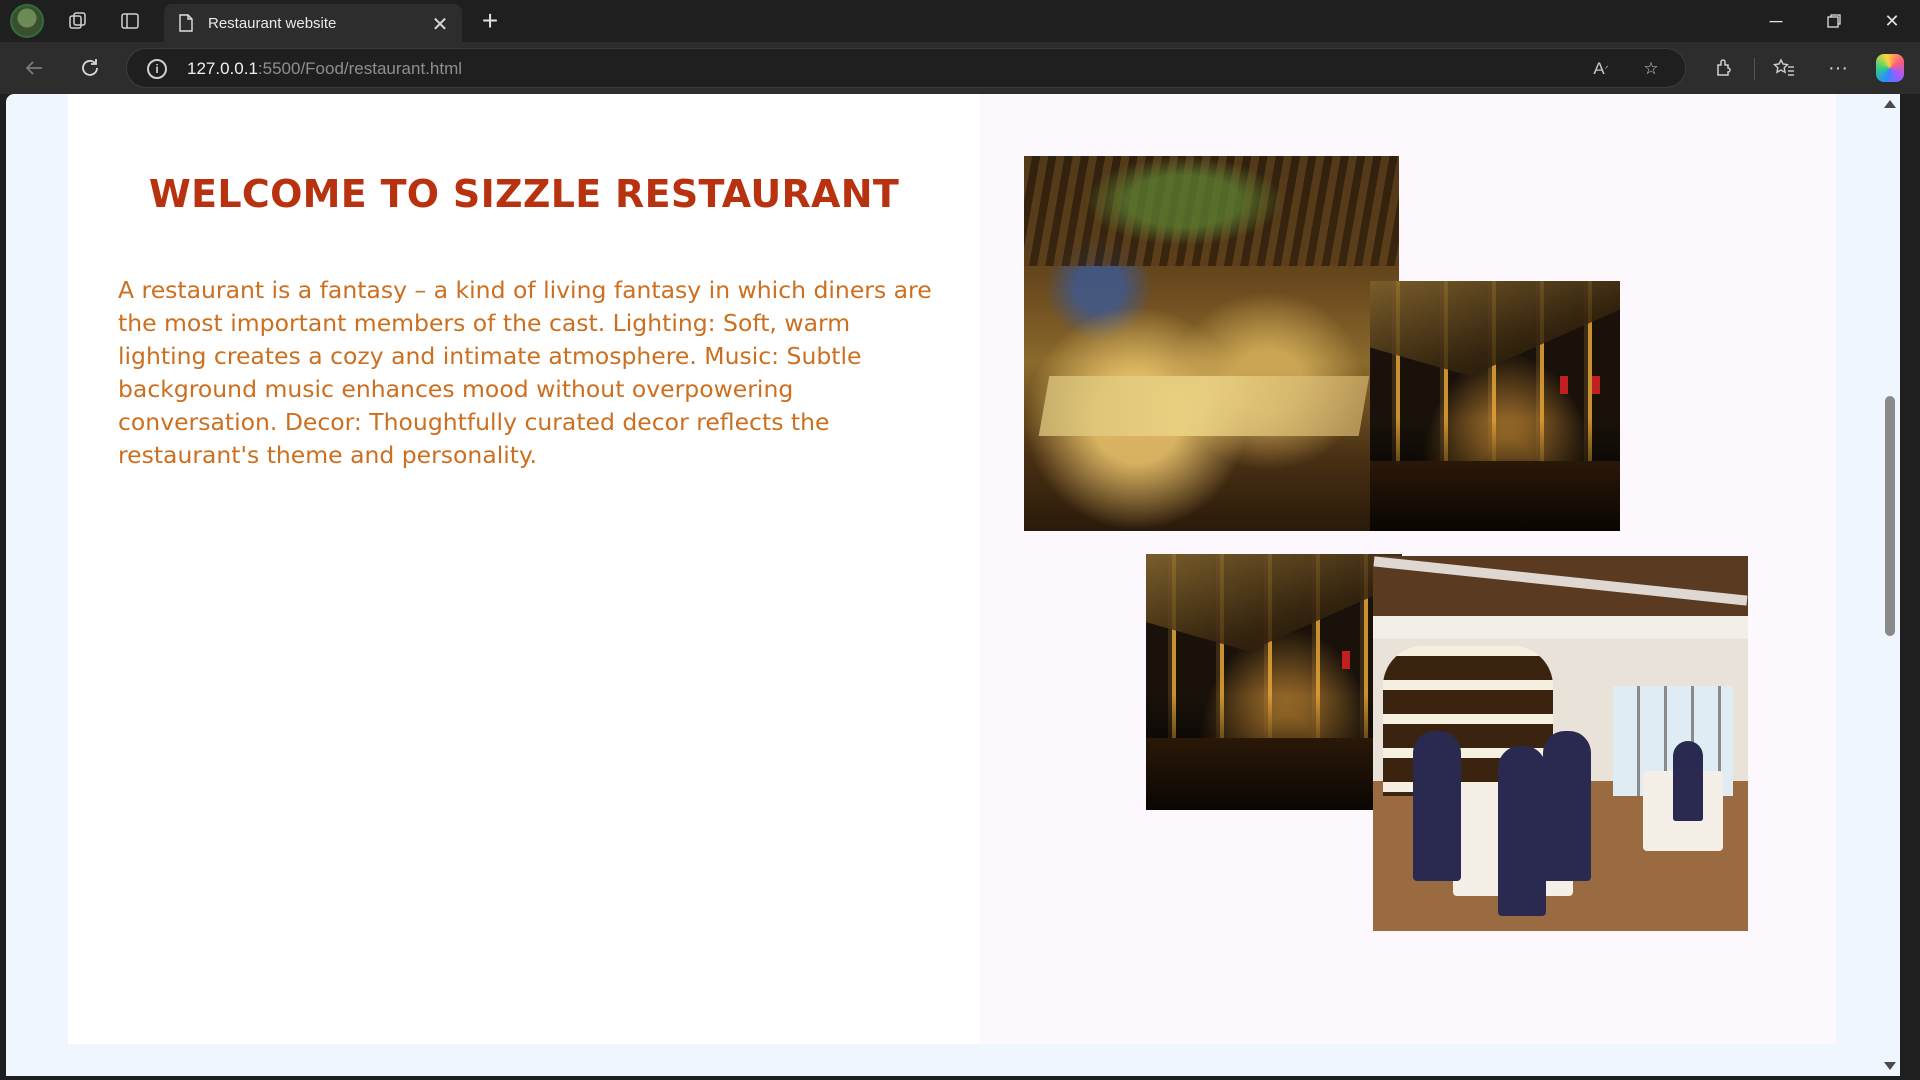 The image size is (1920, 1080). Describe the element at coordinates (1776, 21) in the screenshot. I see `minimize-button: ─` at that location.